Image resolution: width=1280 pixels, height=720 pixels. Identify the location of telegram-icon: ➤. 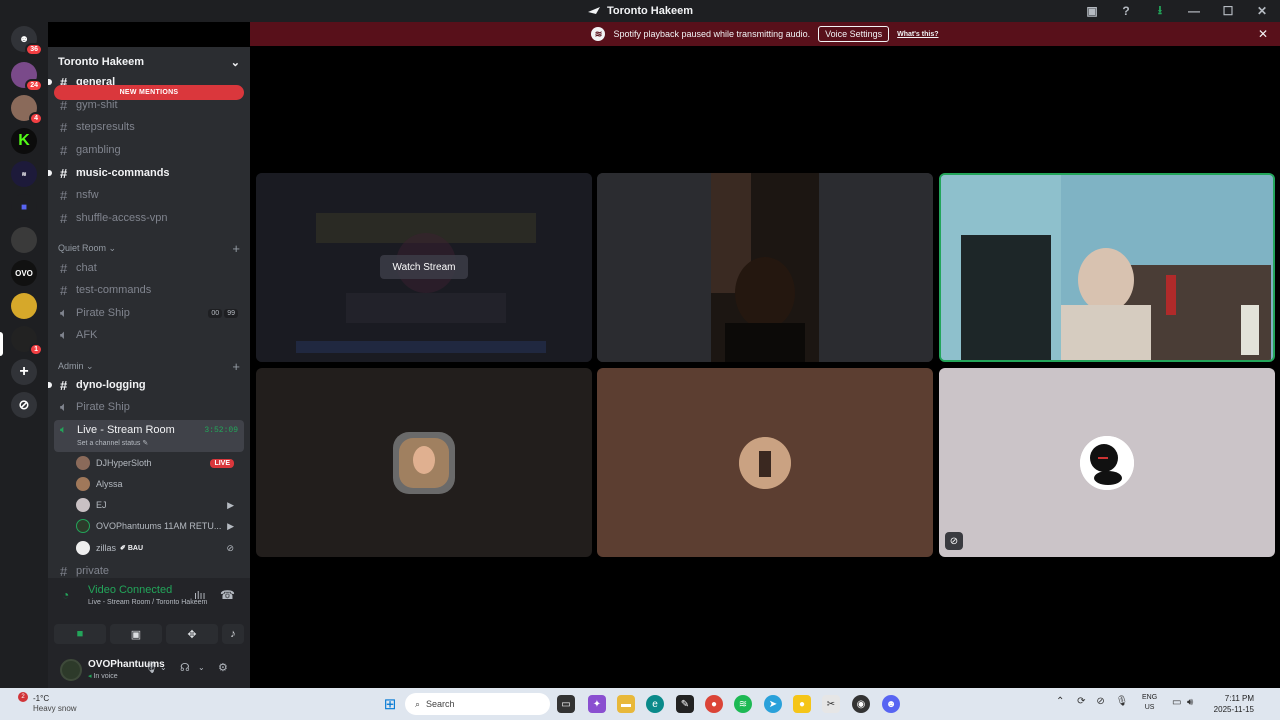
(773, 704).